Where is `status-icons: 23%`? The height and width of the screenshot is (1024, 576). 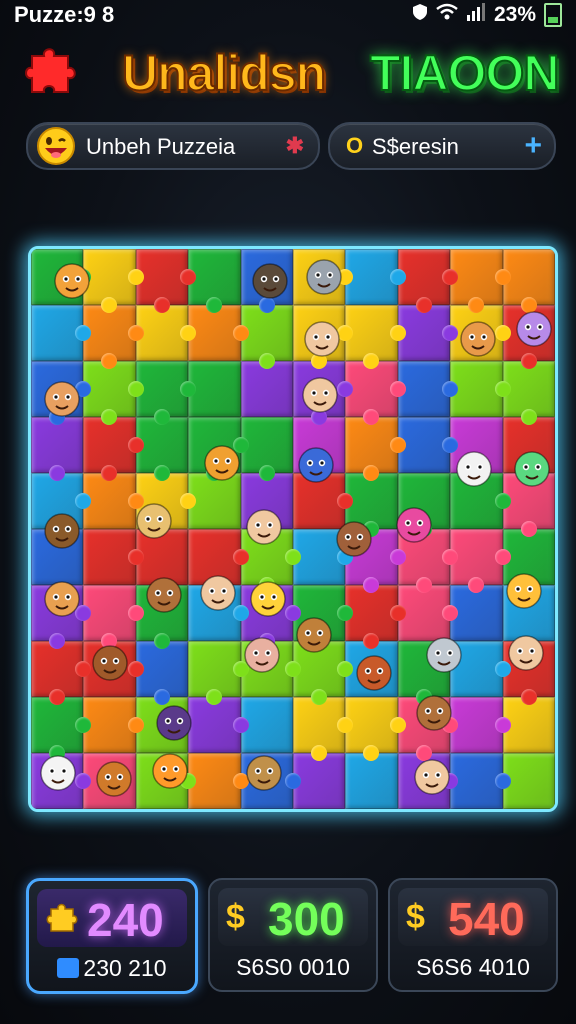 status-icons: 23% is located at coordinates (487, 15).